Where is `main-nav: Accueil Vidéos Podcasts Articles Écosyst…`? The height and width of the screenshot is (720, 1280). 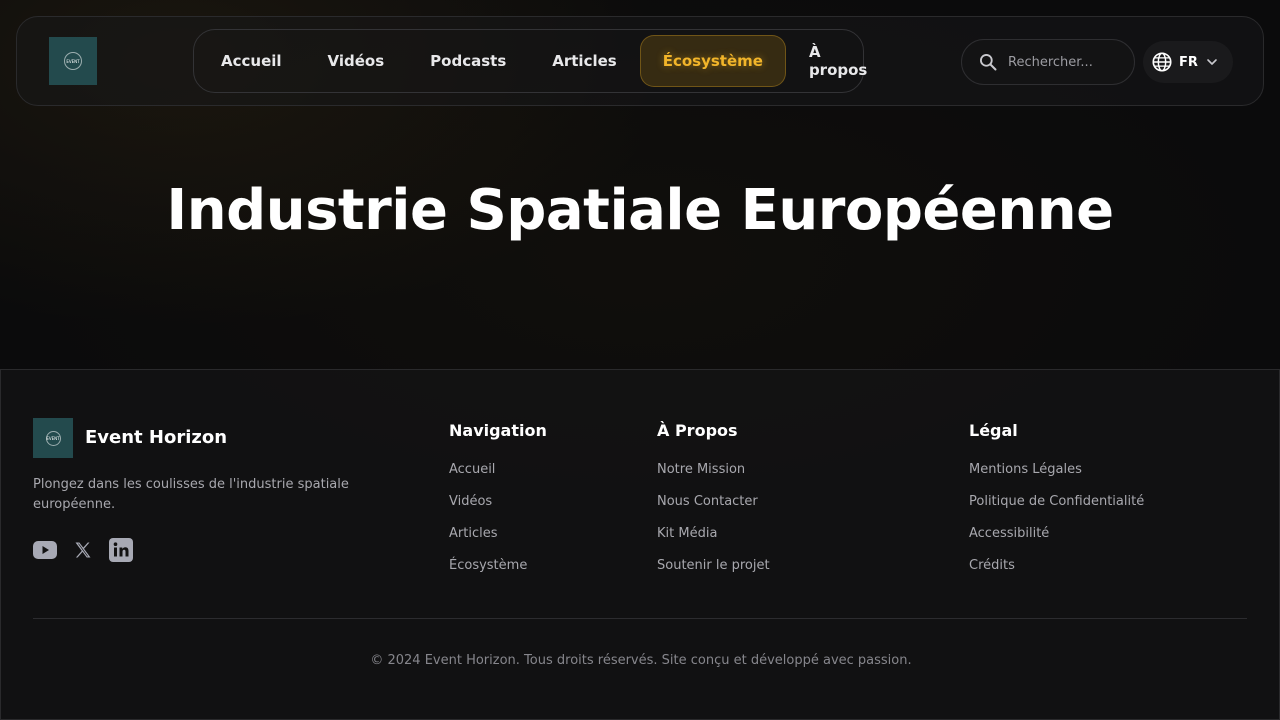
main-nav: Accueil Vidéos Podcasts Articles Écosyst… is located at coordinates (530, 61).